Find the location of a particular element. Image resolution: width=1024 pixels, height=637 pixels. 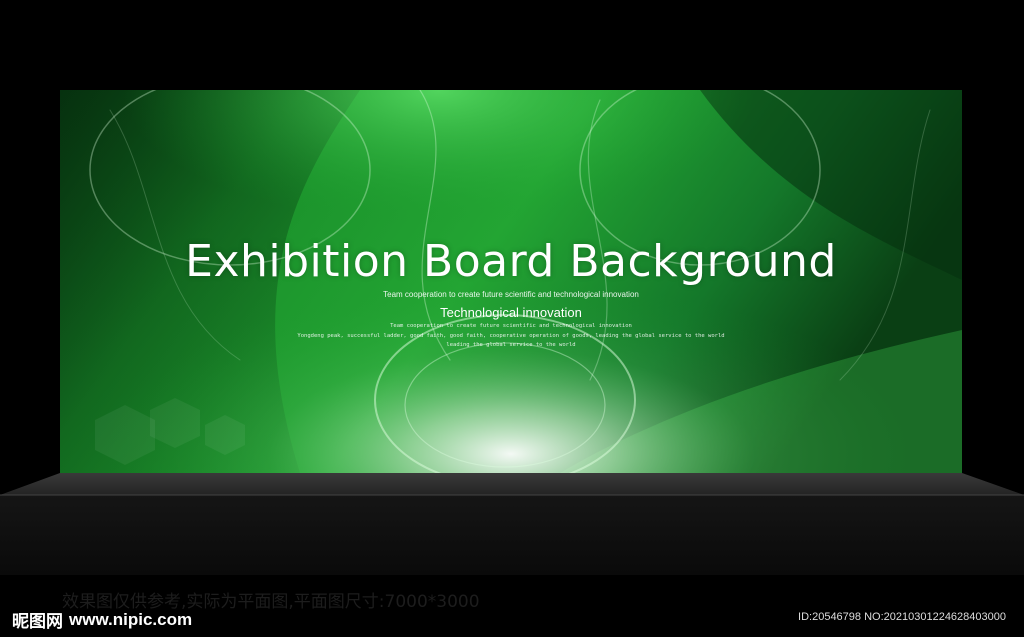

board-small-text: leading the global service to the world is located at coordinates (511, 345).